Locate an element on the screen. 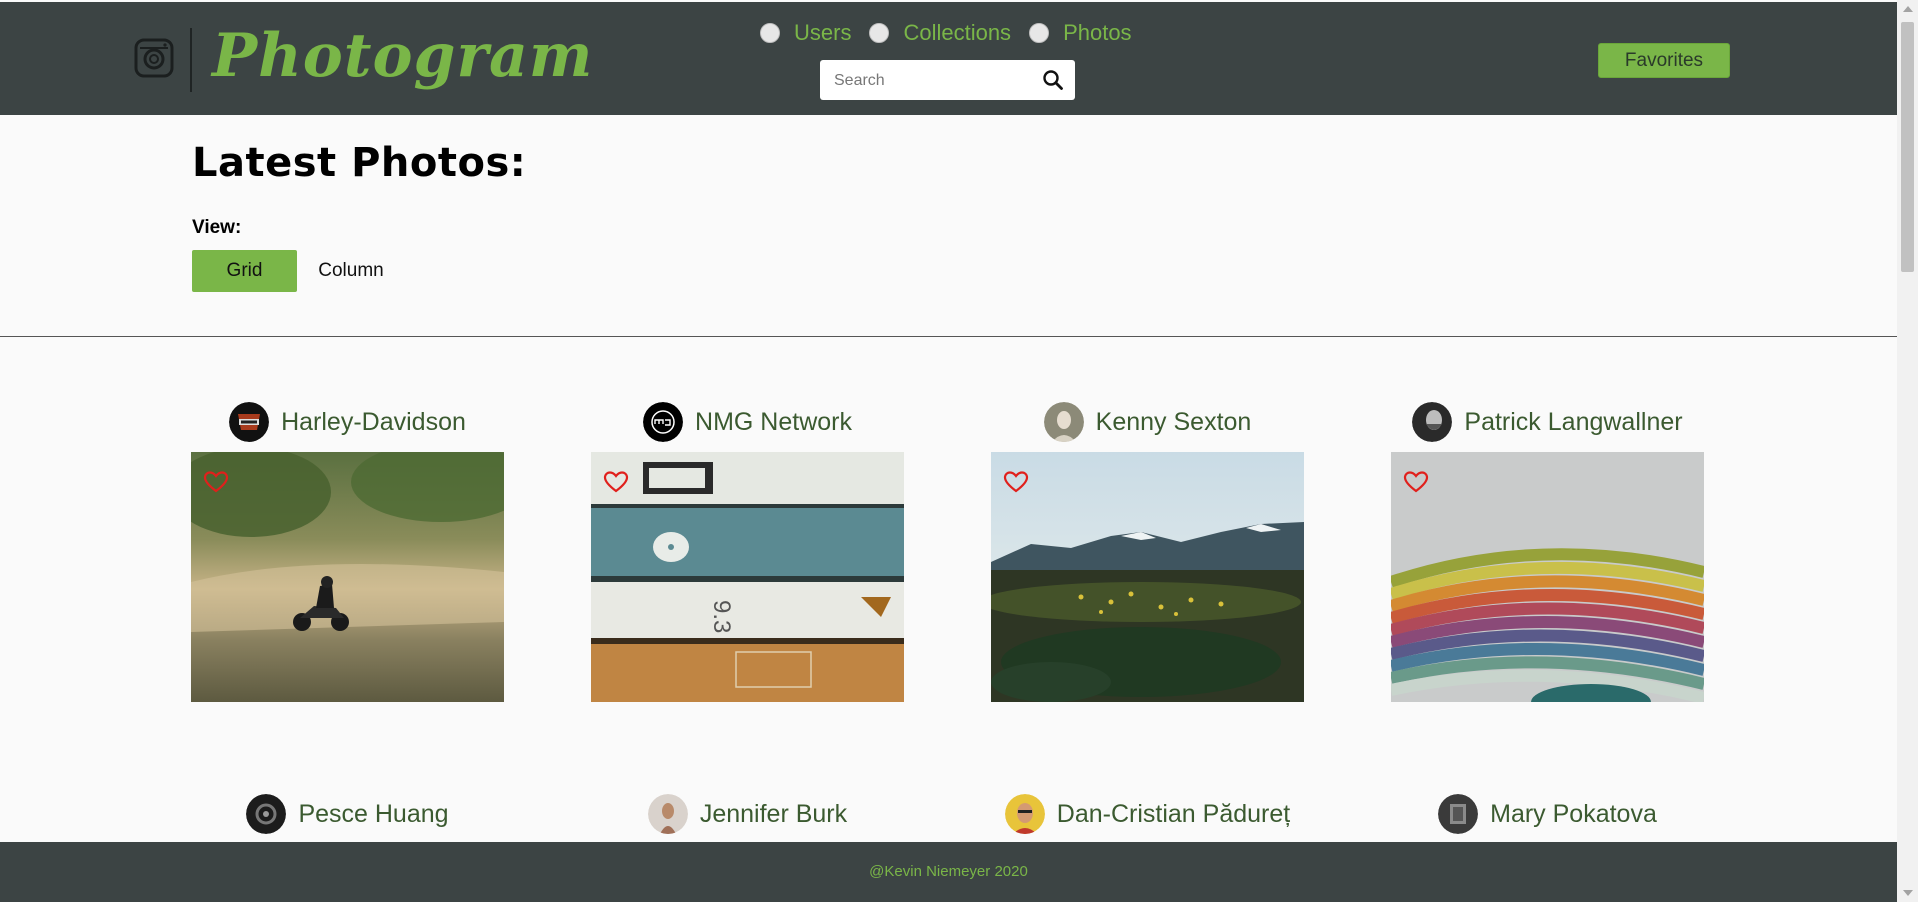  grid-view-button: Grid is located at coordinates (244, 271).